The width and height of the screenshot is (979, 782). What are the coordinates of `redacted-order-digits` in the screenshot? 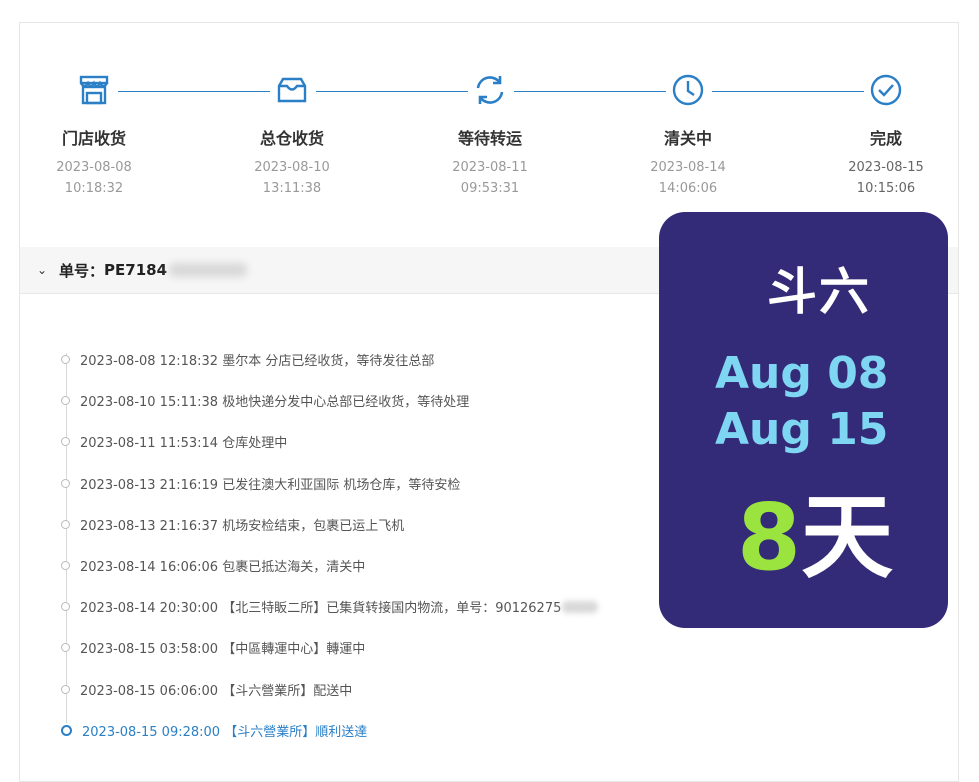 It's located at (208, 270).